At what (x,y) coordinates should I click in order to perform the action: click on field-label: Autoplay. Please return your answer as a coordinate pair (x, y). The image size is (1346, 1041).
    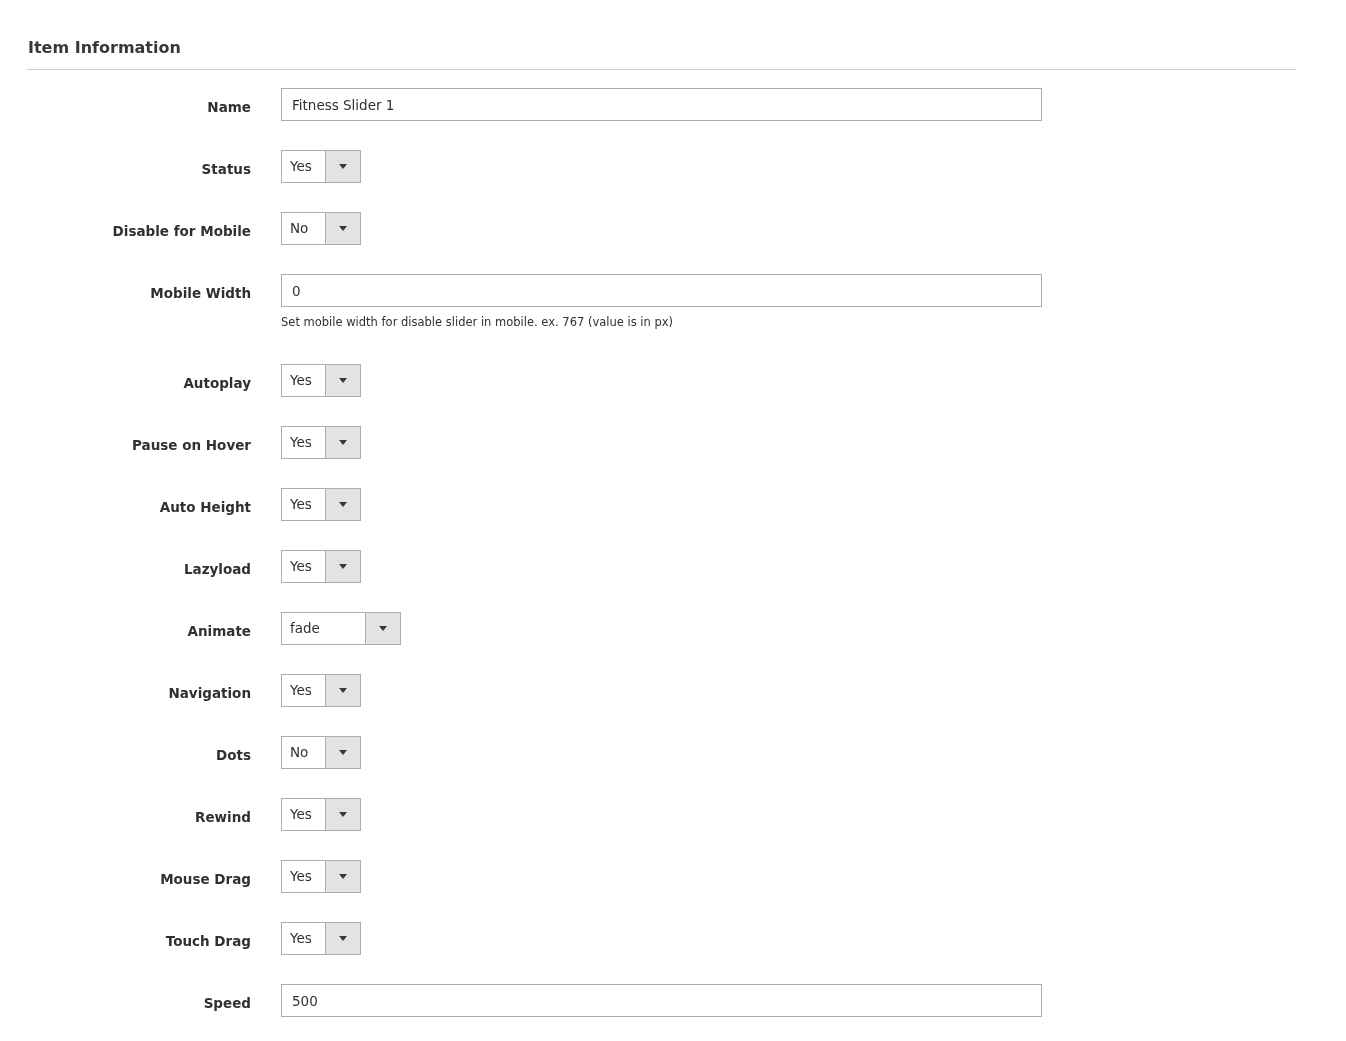
    Looking at the image, I should click on (216, 383).